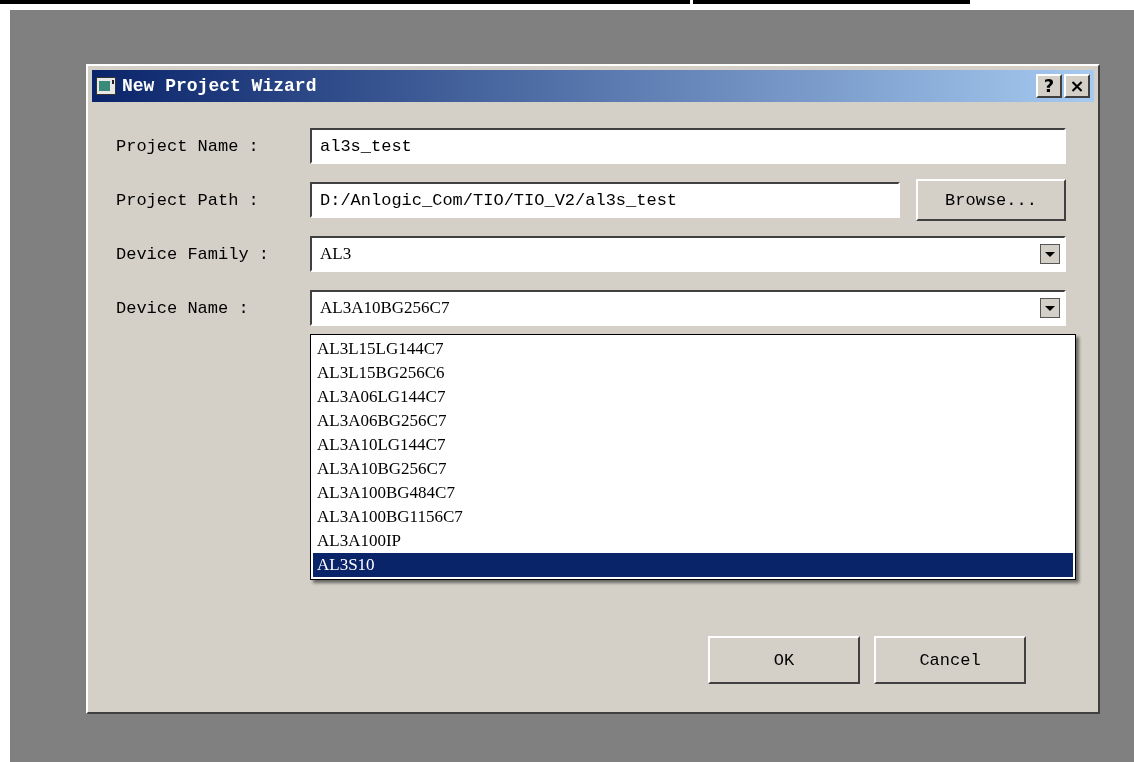 This screenshot has height=762, width=1134. Describe the element at coordinates (693, 373) in the screenshot. I see `list-item: AL3L15BG256C6` at that location.